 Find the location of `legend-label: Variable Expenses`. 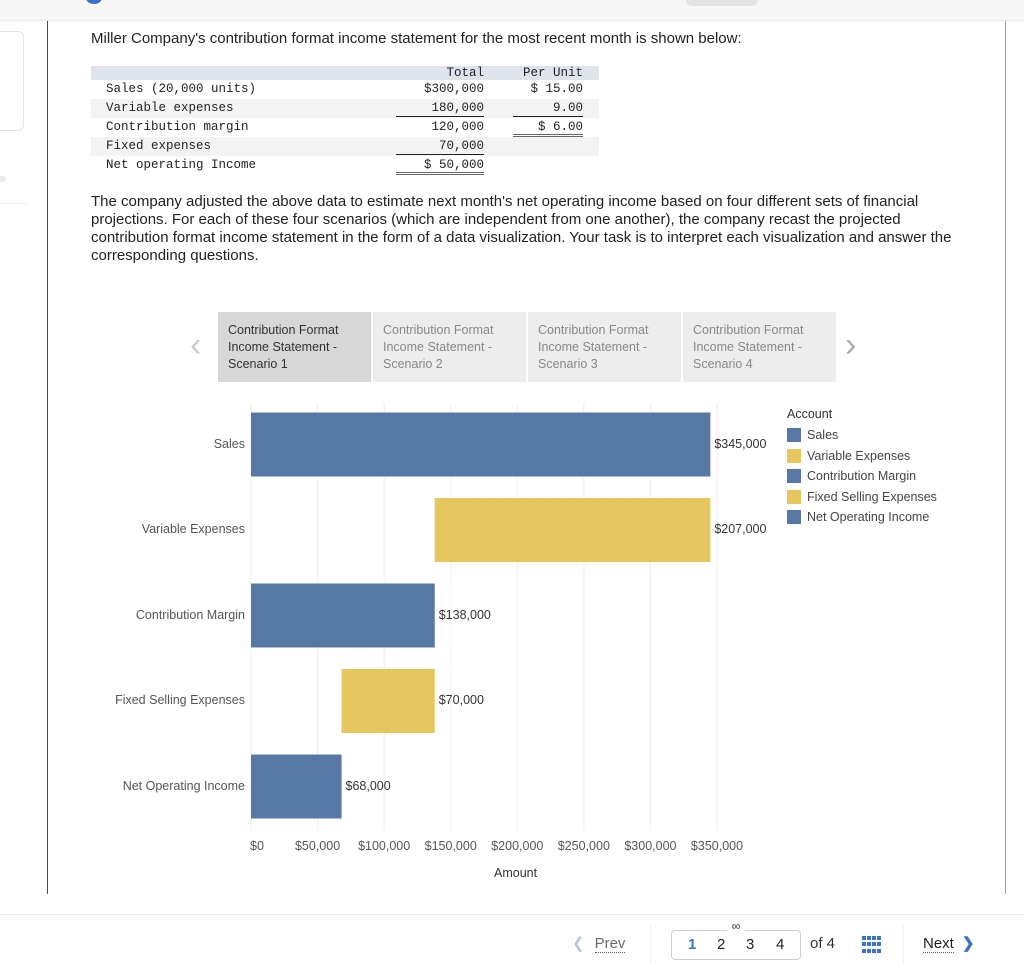

legend-label: Variable Expenses is located at coordinates (859, 455).